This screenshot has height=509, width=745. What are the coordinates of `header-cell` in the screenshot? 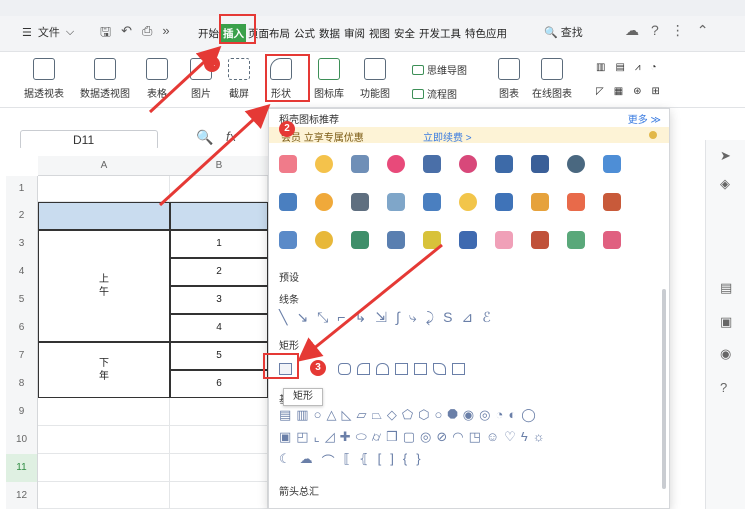 It's located at (104, 216).